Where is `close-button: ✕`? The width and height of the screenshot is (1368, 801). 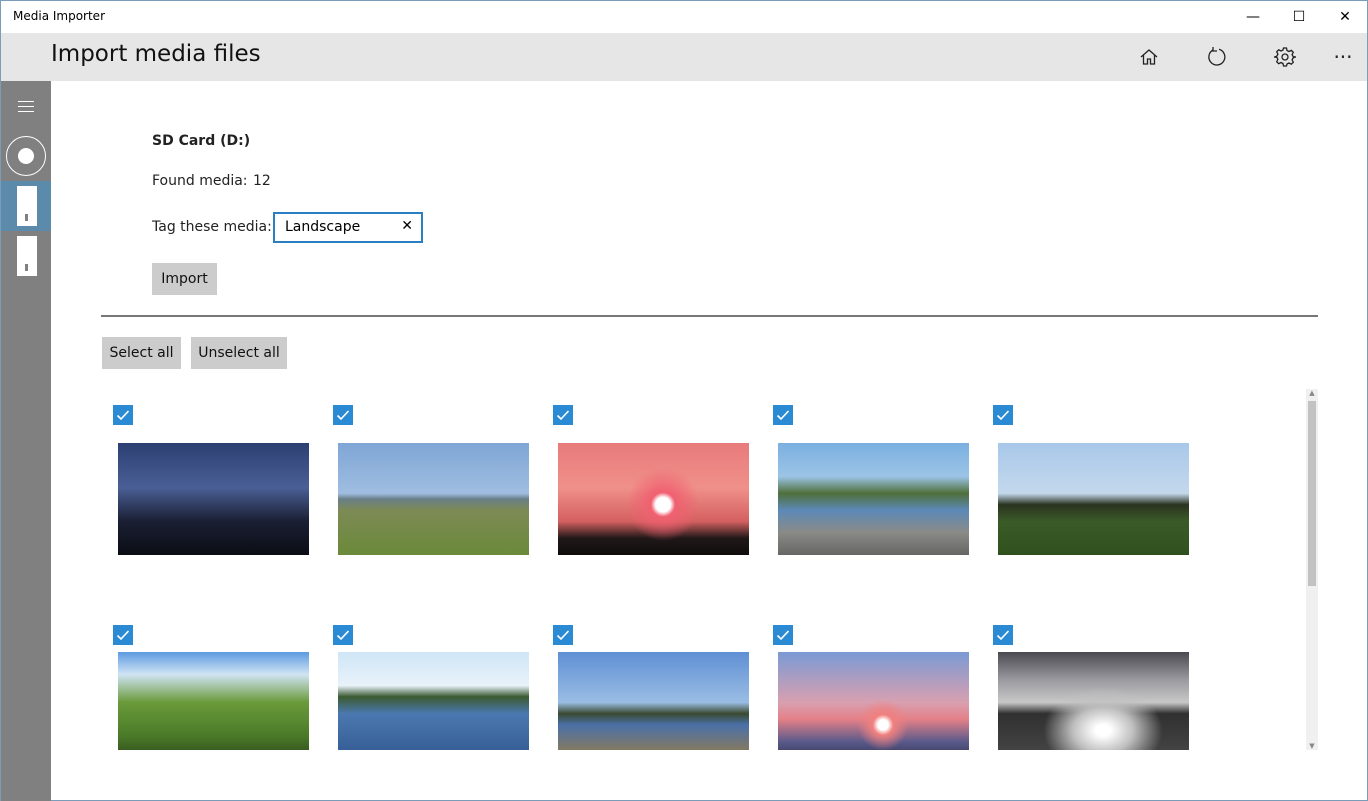 close-button: ✕ is located at coordinates (1345, 17).